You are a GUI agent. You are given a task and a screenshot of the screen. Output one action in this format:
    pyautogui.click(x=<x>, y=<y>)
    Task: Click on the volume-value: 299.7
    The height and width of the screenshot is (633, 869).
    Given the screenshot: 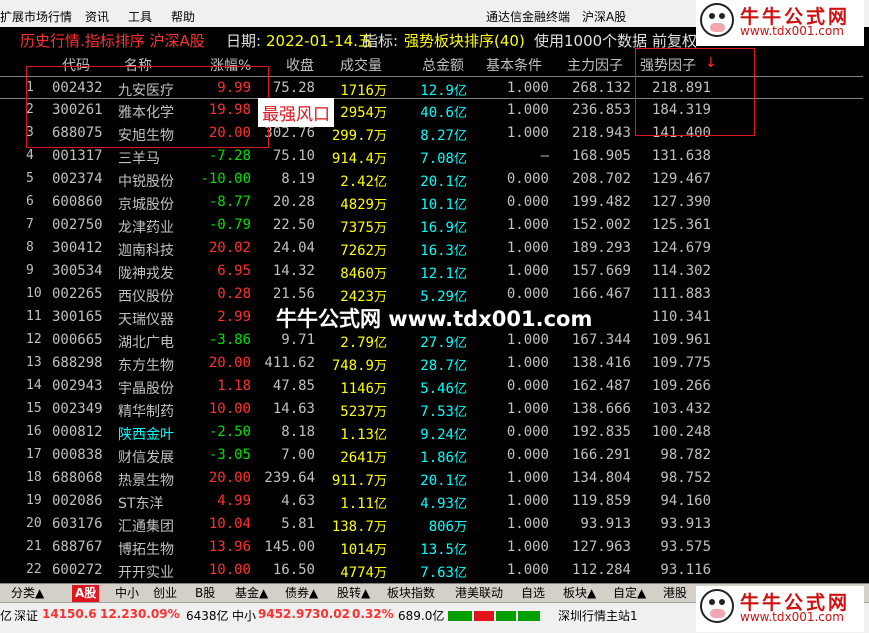 What is the action you would take?
    pyautogui.click(x=352, y=136)
    